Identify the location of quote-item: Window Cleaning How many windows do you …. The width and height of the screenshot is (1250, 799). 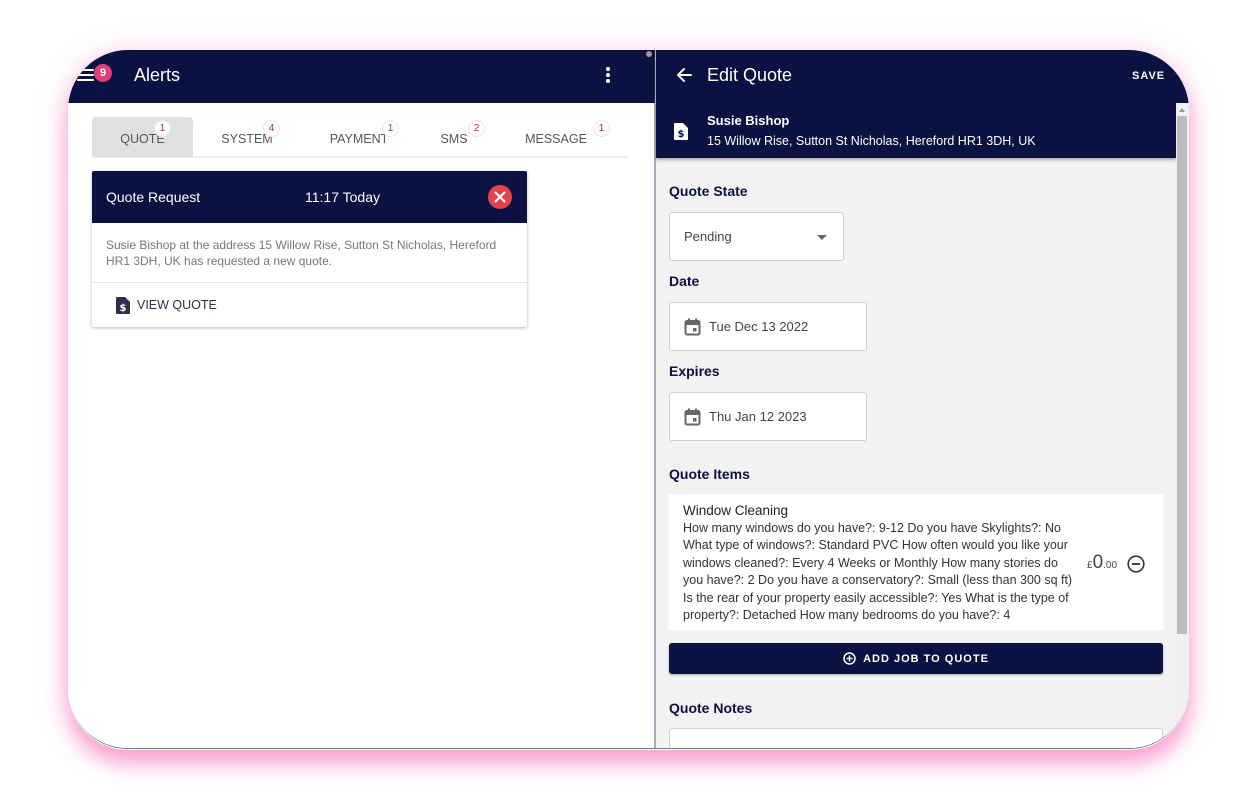
(916, 562).